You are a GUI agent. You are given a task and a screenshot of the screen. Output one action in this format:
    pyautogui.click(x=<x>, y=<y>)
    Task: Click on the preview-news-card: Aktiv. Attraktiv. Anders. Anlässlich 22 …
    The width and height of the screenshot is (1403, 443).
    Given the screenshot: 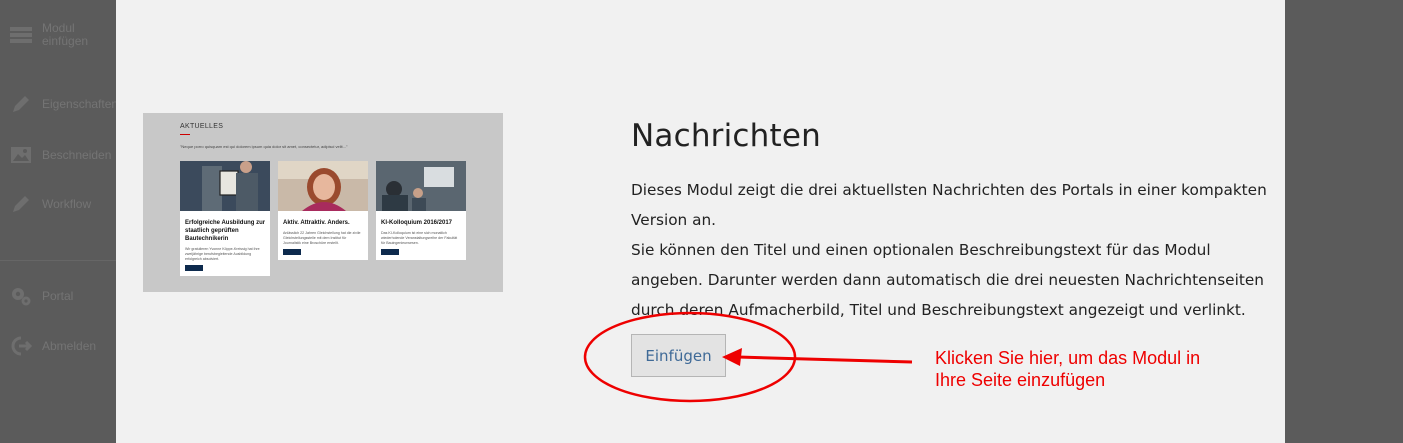 What is the action you would take?
    pyautogui.click(x=323, y=210)
    